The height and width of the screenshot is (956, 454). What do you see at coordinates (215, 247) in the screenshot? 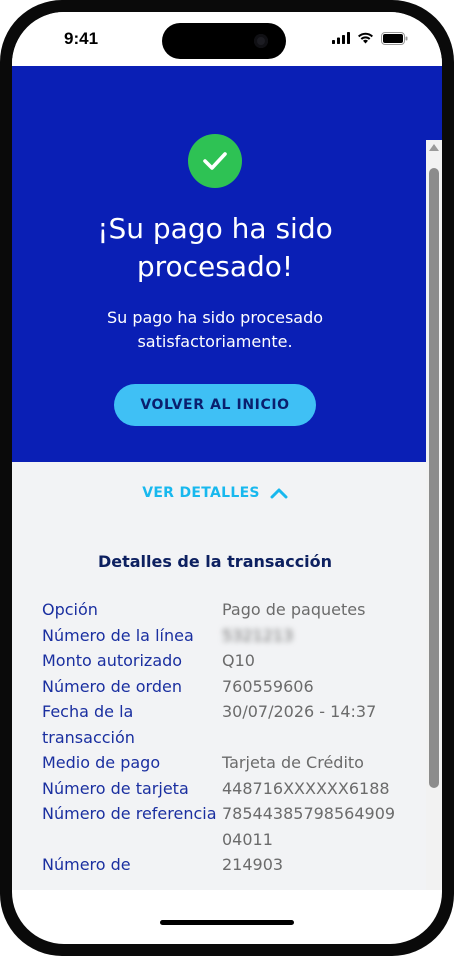
I see `page-title: ¡Su pago ha sido procesado!` at bounding box center [215, 247].